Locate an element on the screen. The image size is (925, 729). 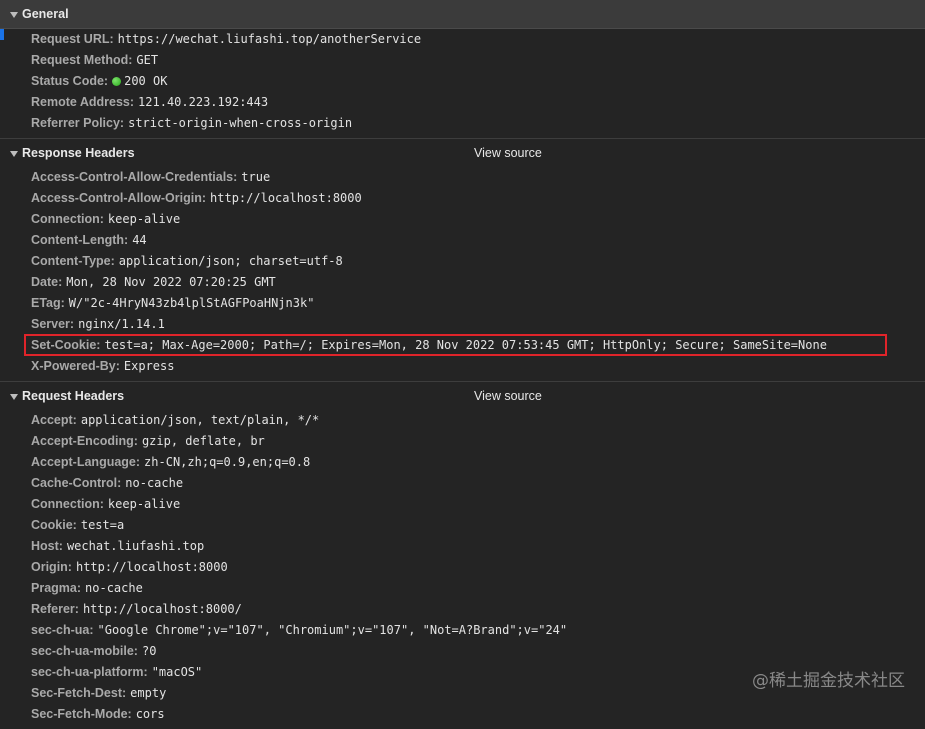
header-value: Express is located at coordinates (149, 366).